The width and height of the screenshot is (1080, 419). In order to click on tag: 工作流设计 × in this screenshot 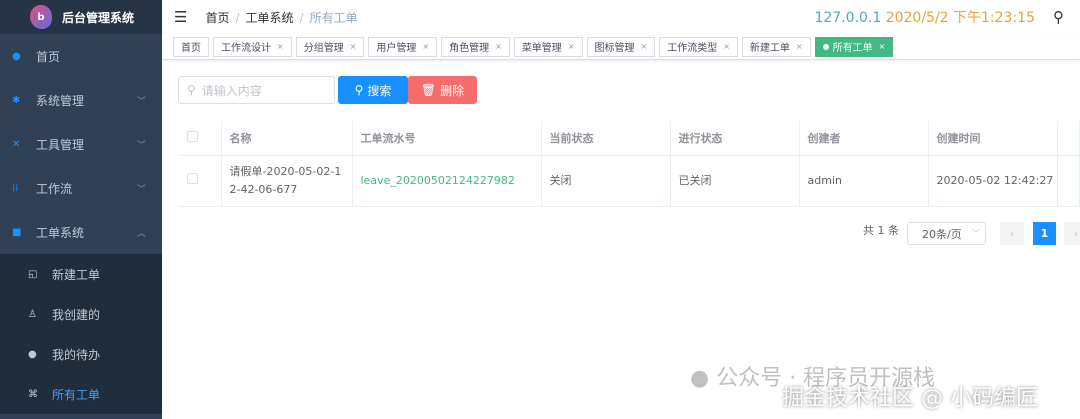, I will do `click(252, 46)`.